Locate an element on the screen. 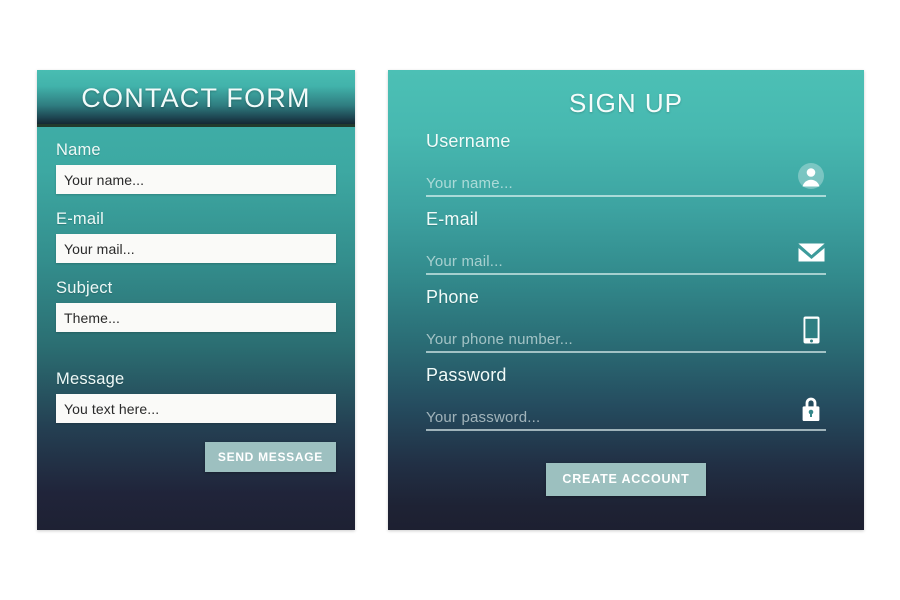 The width and height of the screenshot is (900, 600). smartphone-icon is located at coordinates (811, 330).